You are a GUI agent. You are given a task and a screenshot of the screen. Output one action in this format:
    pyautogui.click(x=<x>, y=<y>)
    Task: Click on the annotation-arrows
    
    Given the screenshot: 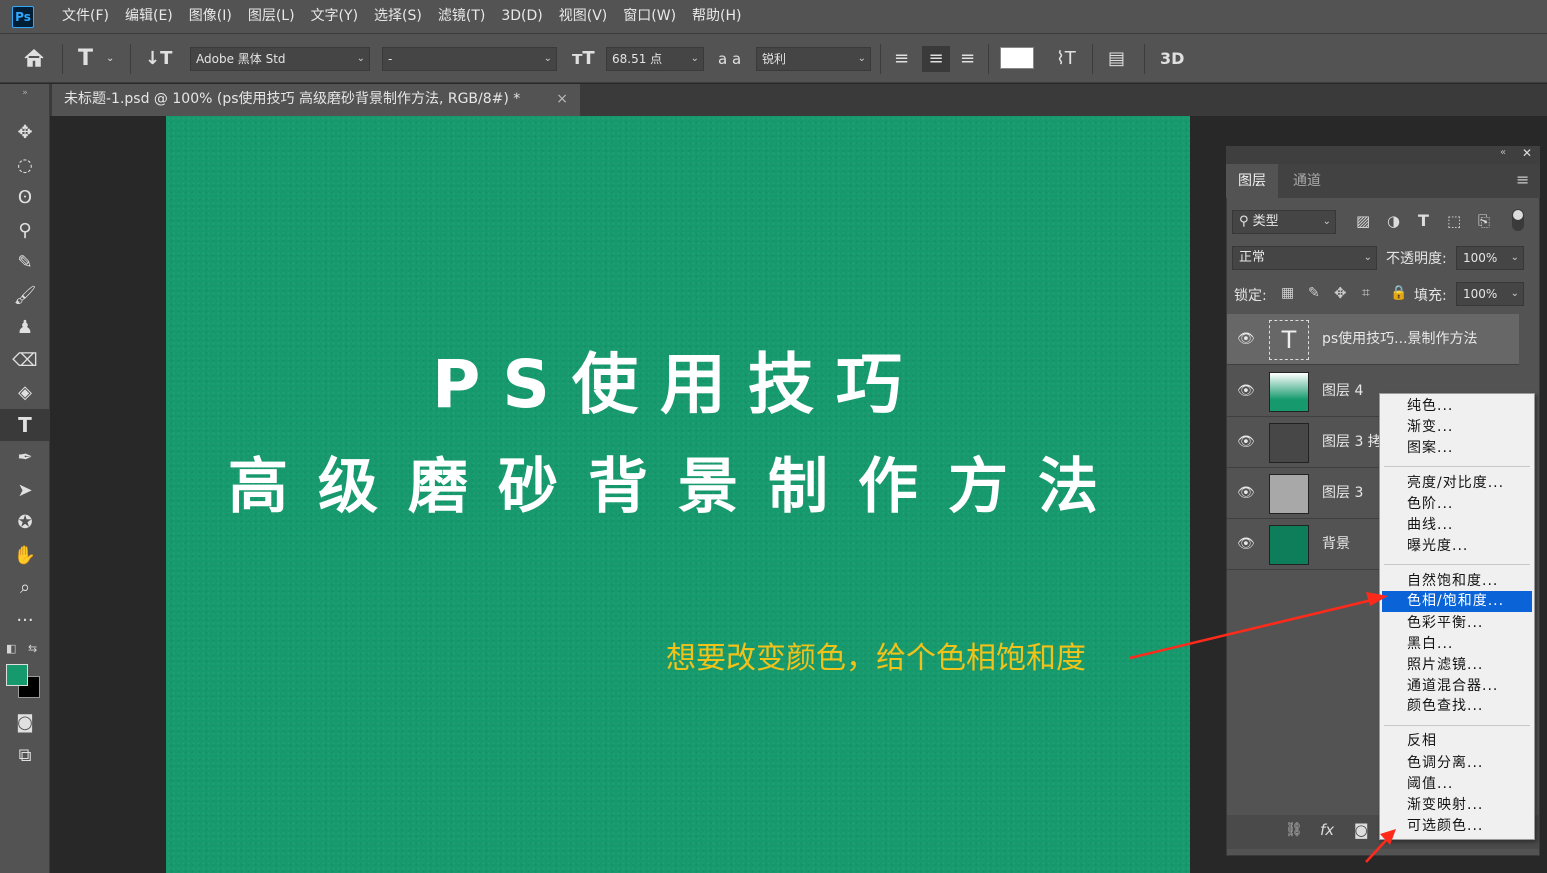 What is the action you would take?
    pyautogui.click(x=1262, y=727)
    